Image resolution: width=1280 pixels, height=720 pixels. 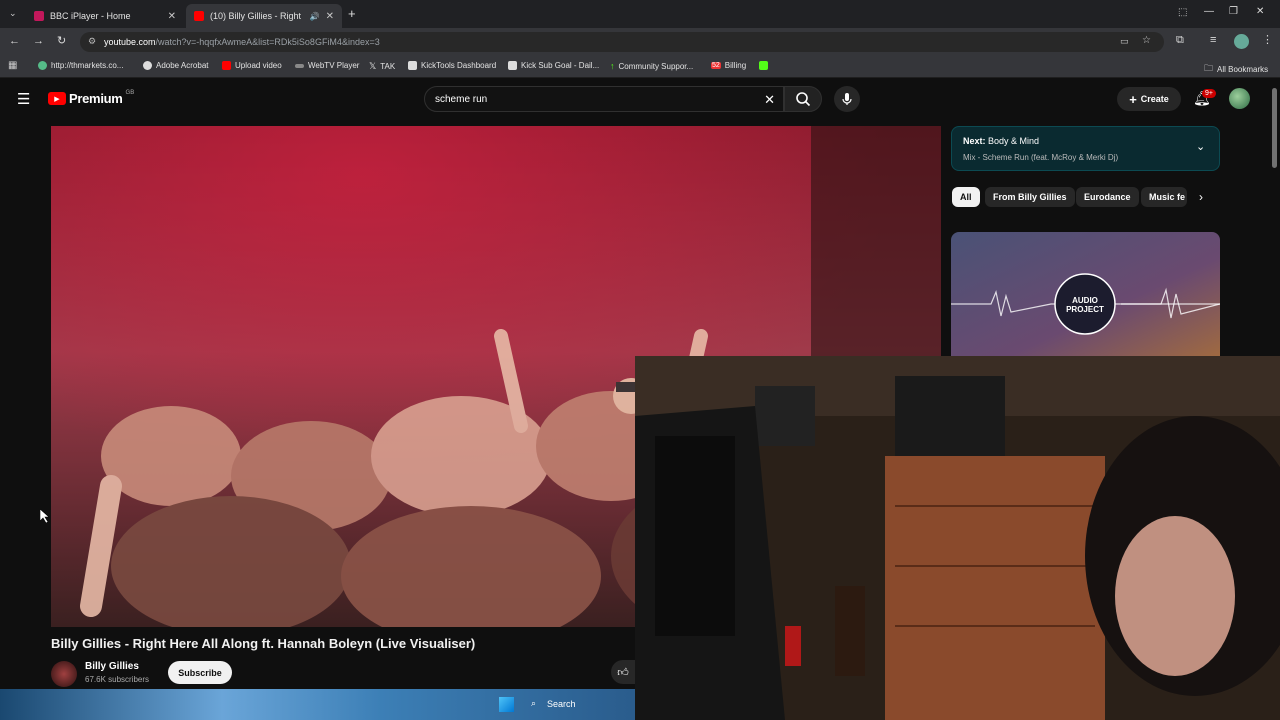 I want to click on youtube-logo: ▶ Premium GB, so click(x=91, y=97).